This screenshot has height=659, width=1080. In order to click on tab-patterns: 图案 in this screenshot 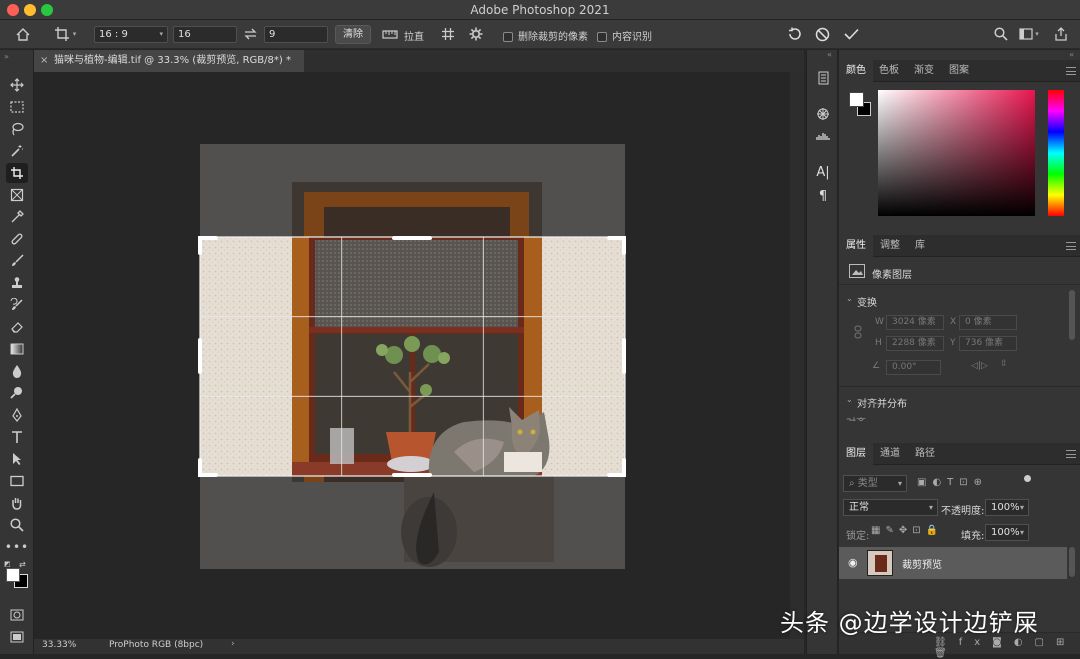, I will do `click(959, 71)`.